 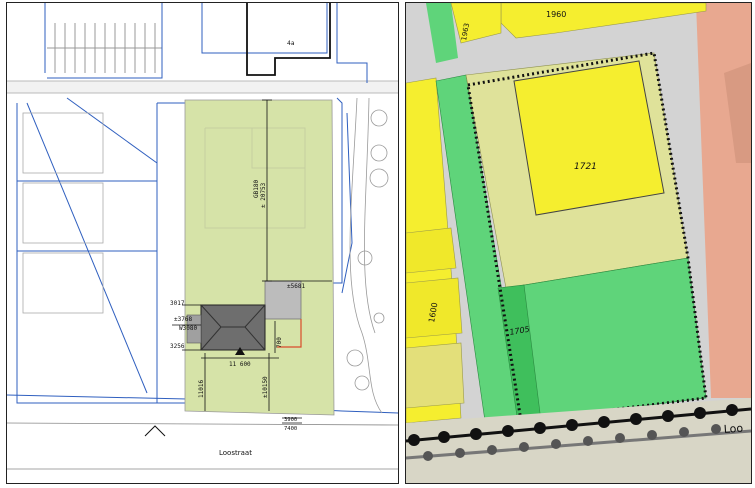 What do you see at coordinates (435, 375) in the screenshot?
I see `zone-mixed-left` at bounding box center [435, 375].